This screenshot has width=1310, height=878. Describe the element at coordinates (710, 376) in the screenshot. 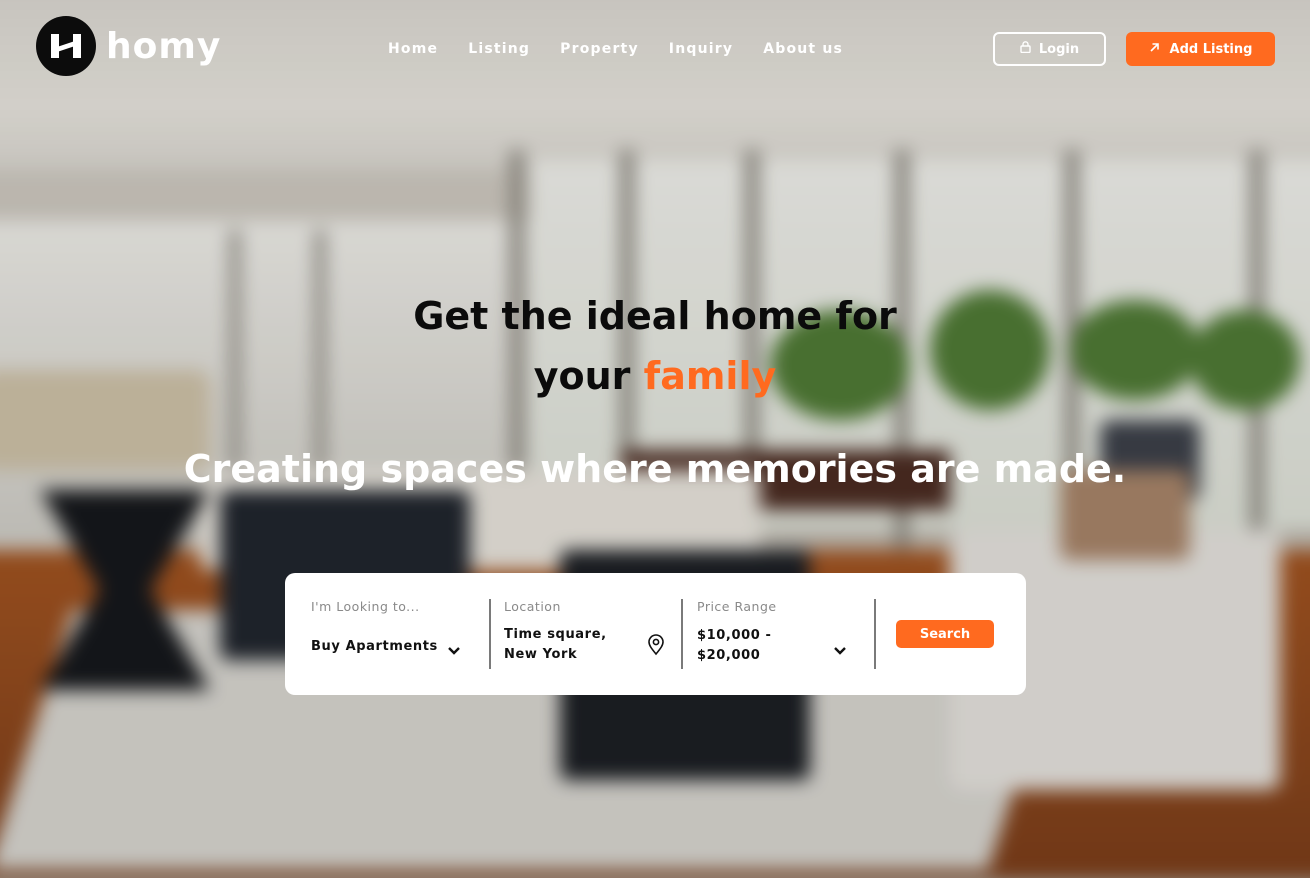

I see `hero-title-accent: family` at that location.